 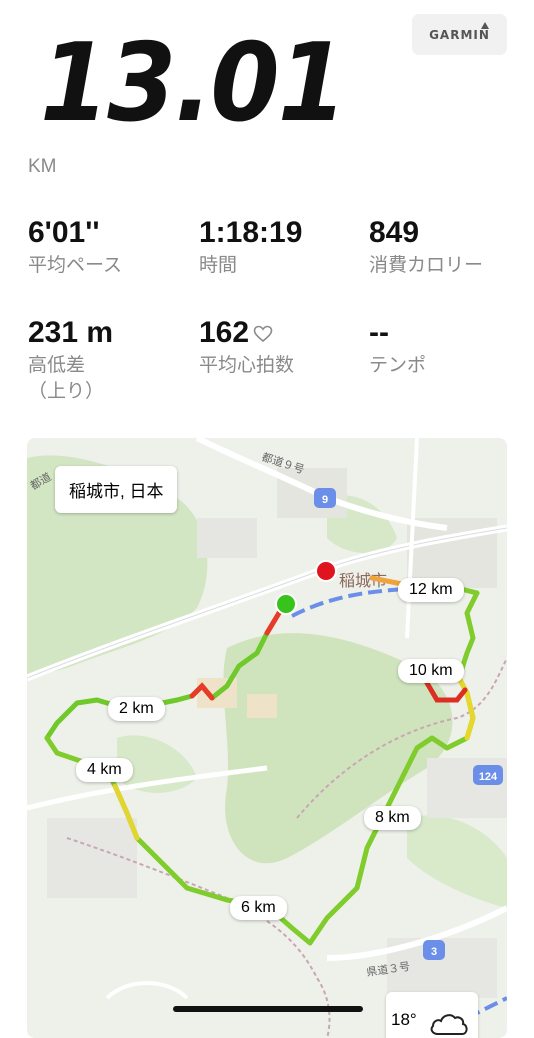 What do you see at coordinates (485, 25) in the screenshot?
I see `garmin-triangle-icon` at bounding box center [485, 25].